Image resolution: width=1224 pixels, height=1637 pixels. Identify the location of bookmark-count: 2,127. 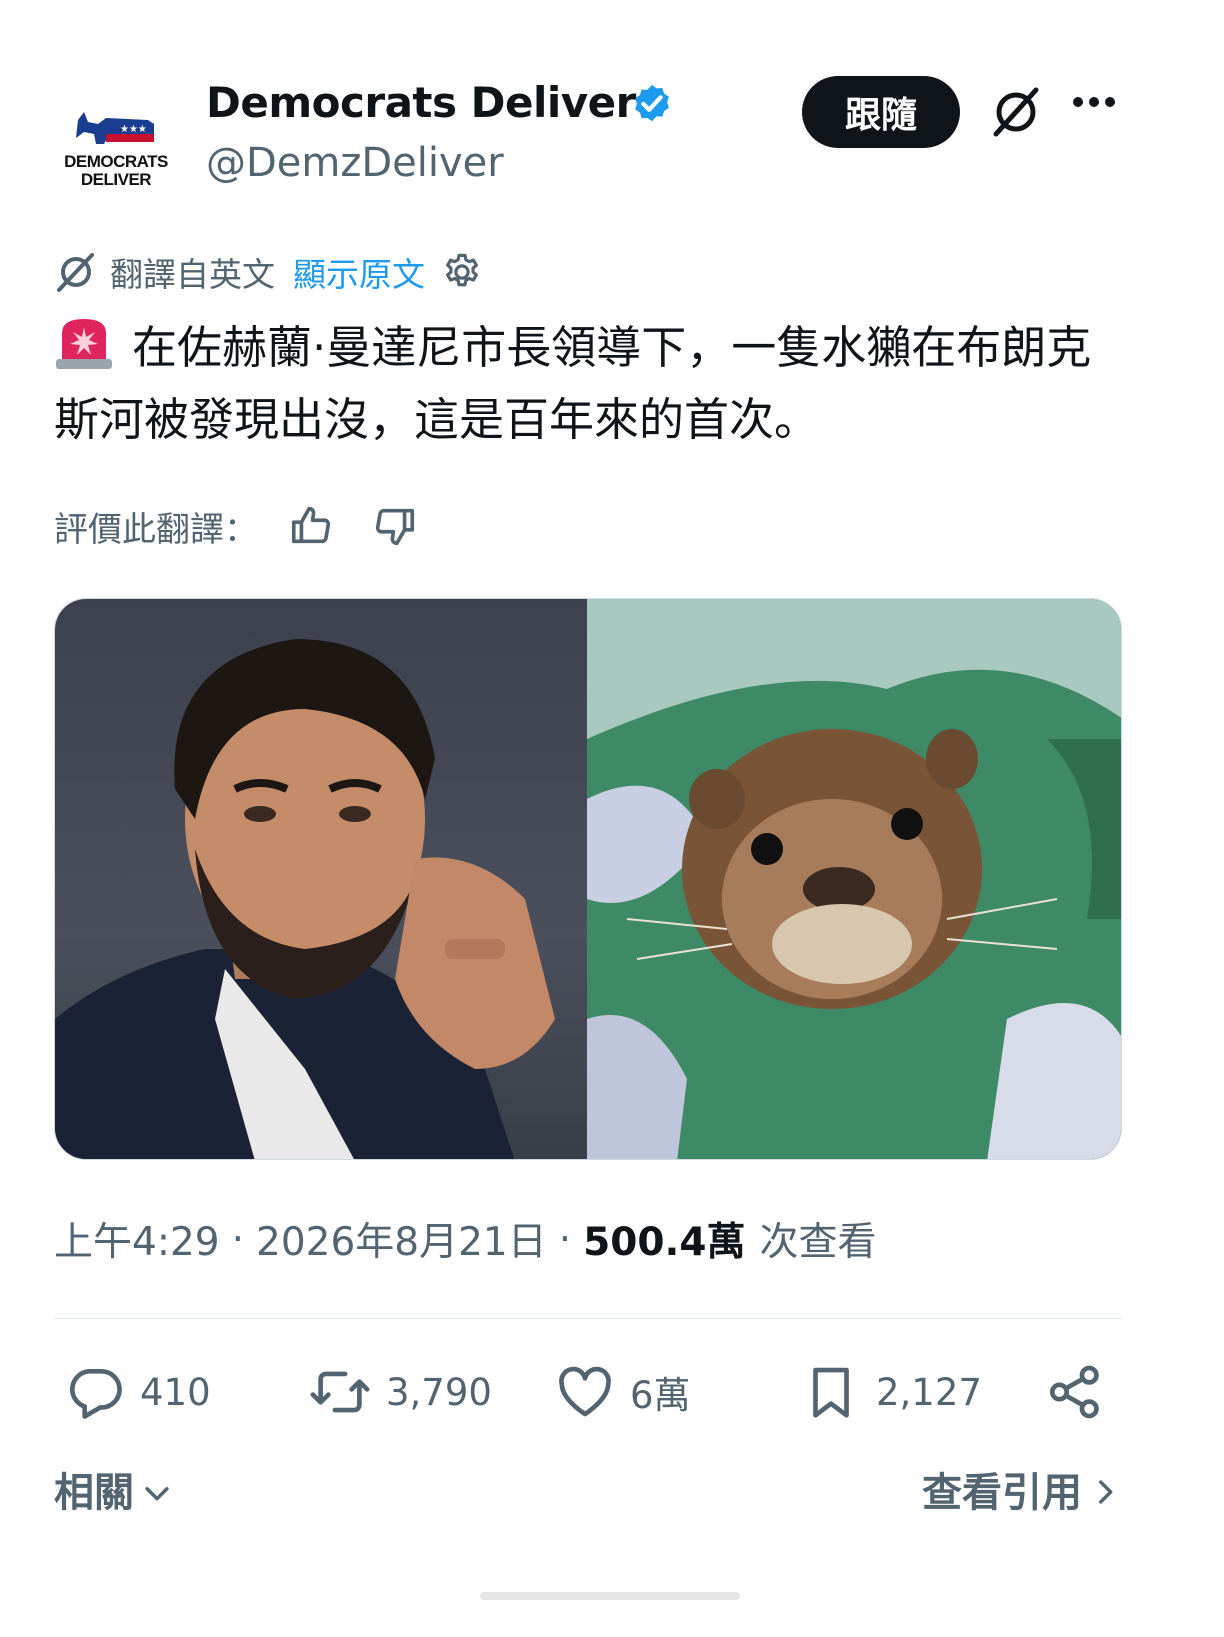
(929, 1392).